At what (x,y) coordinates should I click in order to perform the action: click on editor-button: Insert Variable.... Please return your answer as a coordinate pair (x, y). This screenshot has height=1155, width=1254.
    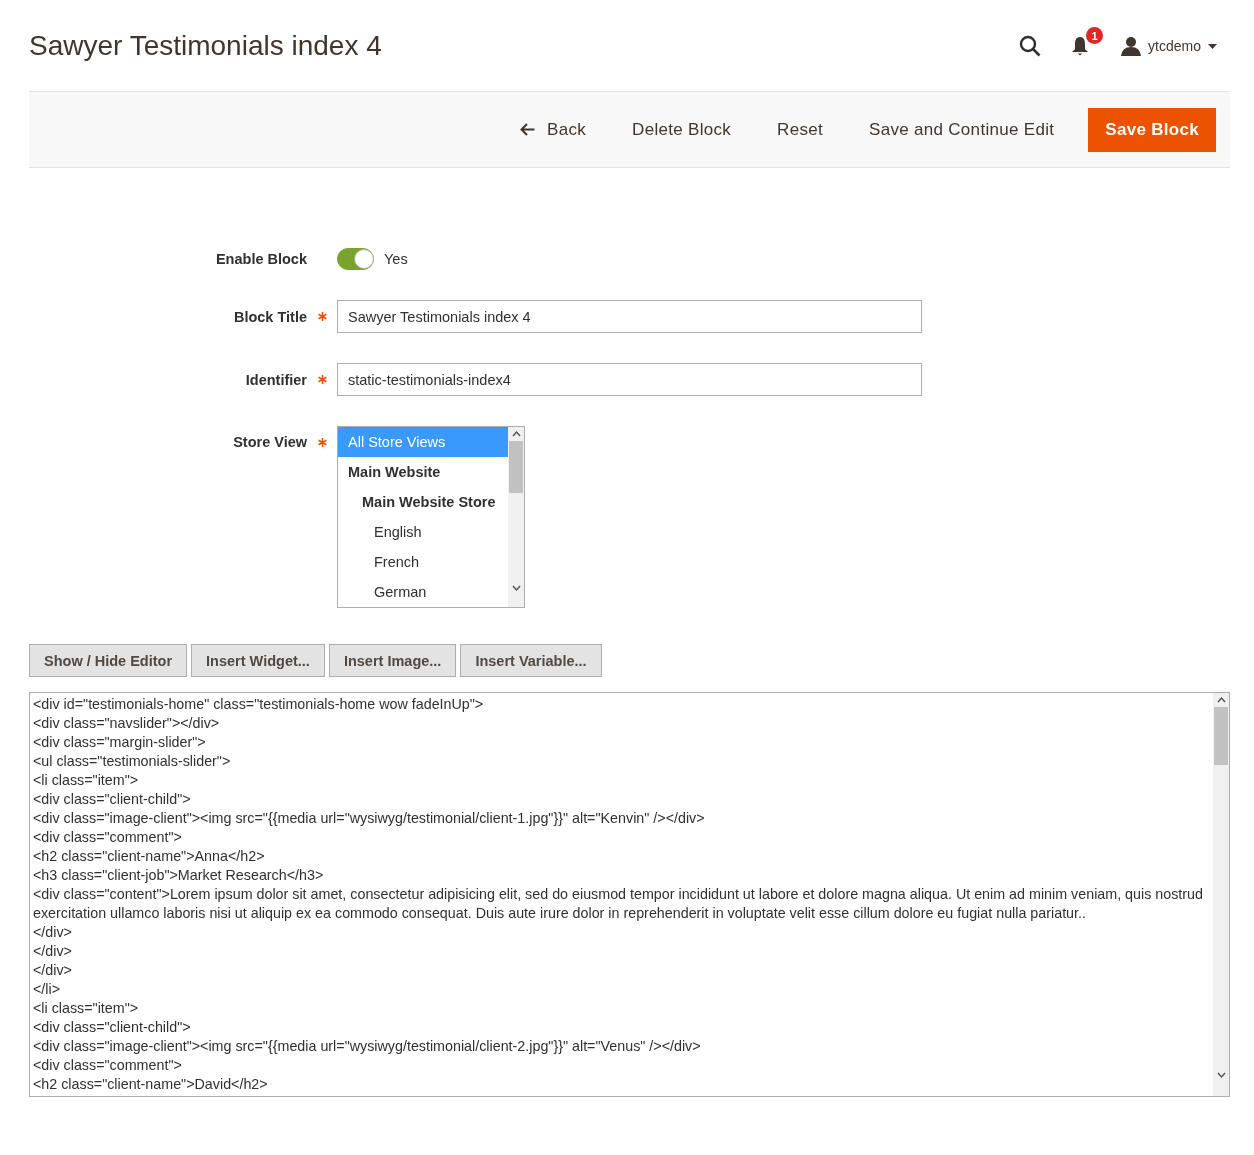
    Looking at the image, I should click on (531, 660).